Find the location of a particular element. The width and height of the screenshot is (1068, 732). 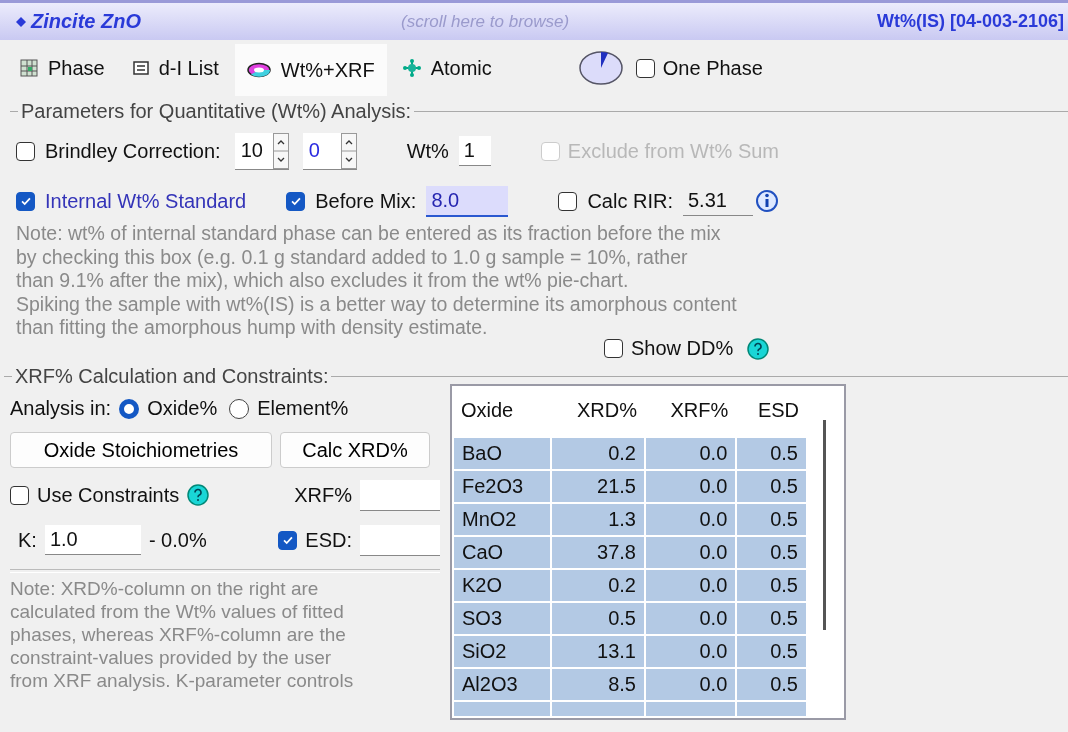

tab: d-I List is located at coordinates (175, 68).